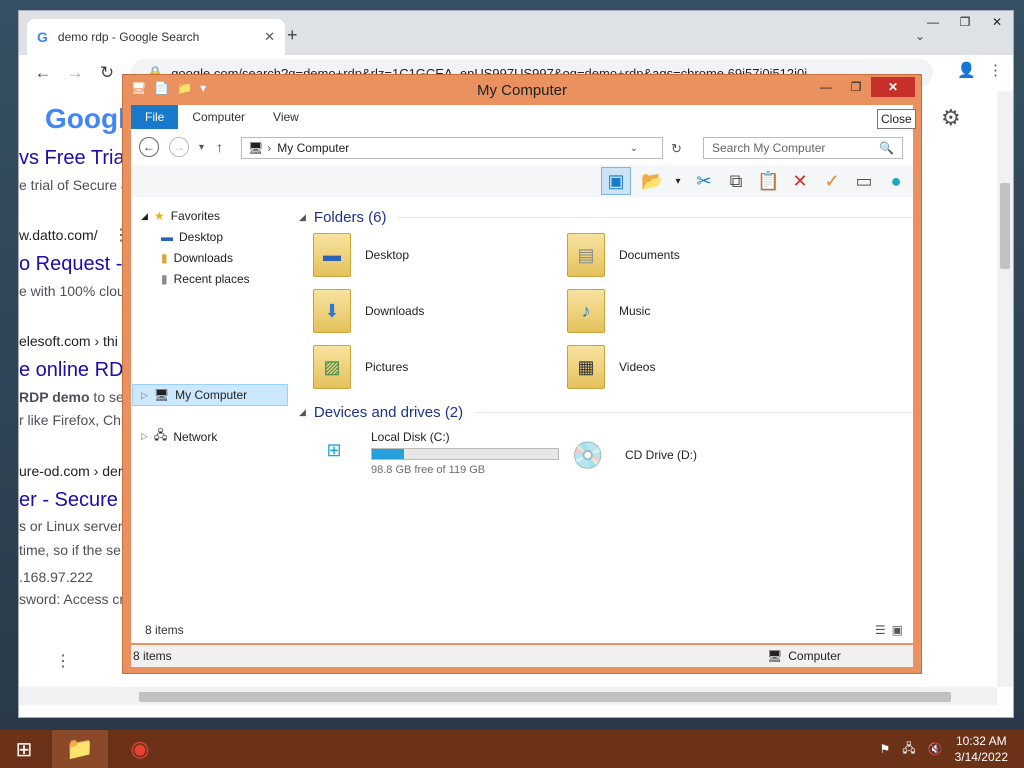 The width and height of the screenshot is (1024, 768). I want to click on tab-computer: Computer, so click(218, 117).